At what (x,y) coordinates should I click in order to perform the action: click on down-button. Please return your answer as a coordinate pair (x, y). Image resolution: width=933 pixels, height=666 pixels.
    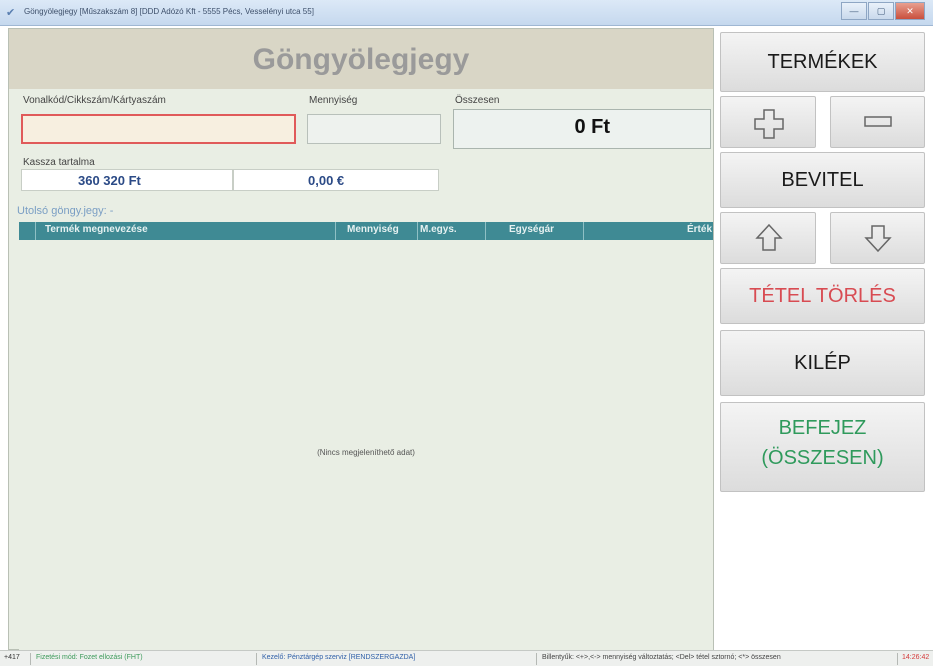
    Looking at the image, I should click on (877, 238).